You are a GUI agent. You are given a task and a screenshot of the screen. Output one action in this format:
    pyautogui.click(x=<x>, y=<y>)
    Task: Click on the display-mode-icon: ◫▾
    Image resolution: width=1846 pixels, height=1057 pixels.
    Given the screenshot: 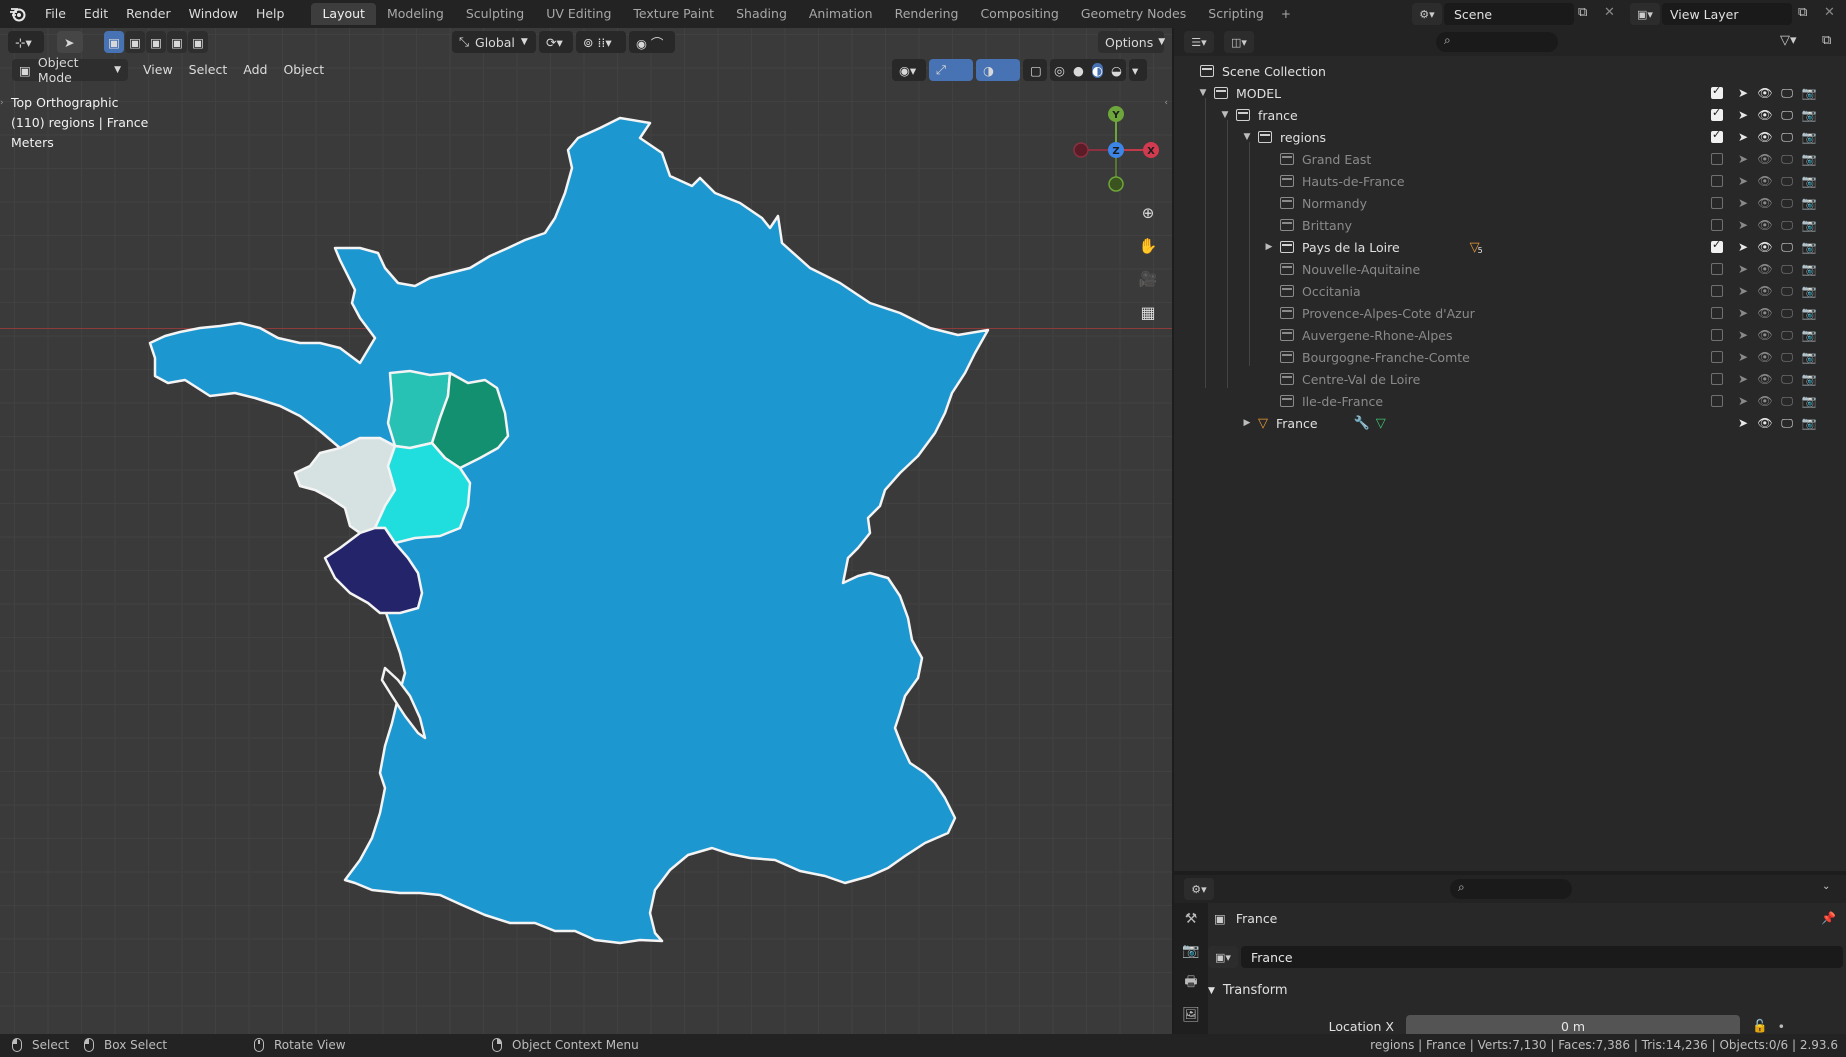 What is the action you would take?
    pyautogui.click(x=1239, y=42)
    